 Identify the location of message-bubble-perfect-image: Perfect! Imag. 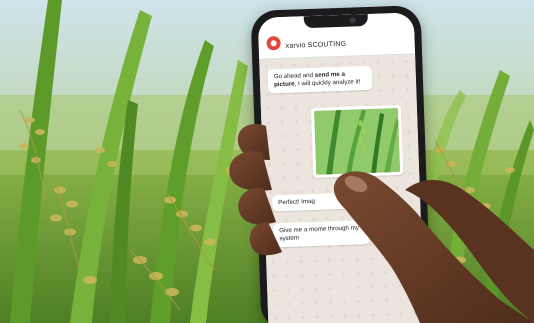
(320, 202).